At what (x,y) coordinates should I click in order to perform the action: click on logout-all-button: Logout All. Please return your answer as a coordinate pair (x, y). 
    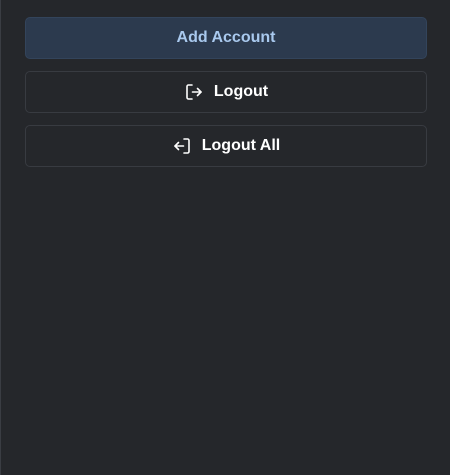
    Looking at the image, I should click on (226, 146).